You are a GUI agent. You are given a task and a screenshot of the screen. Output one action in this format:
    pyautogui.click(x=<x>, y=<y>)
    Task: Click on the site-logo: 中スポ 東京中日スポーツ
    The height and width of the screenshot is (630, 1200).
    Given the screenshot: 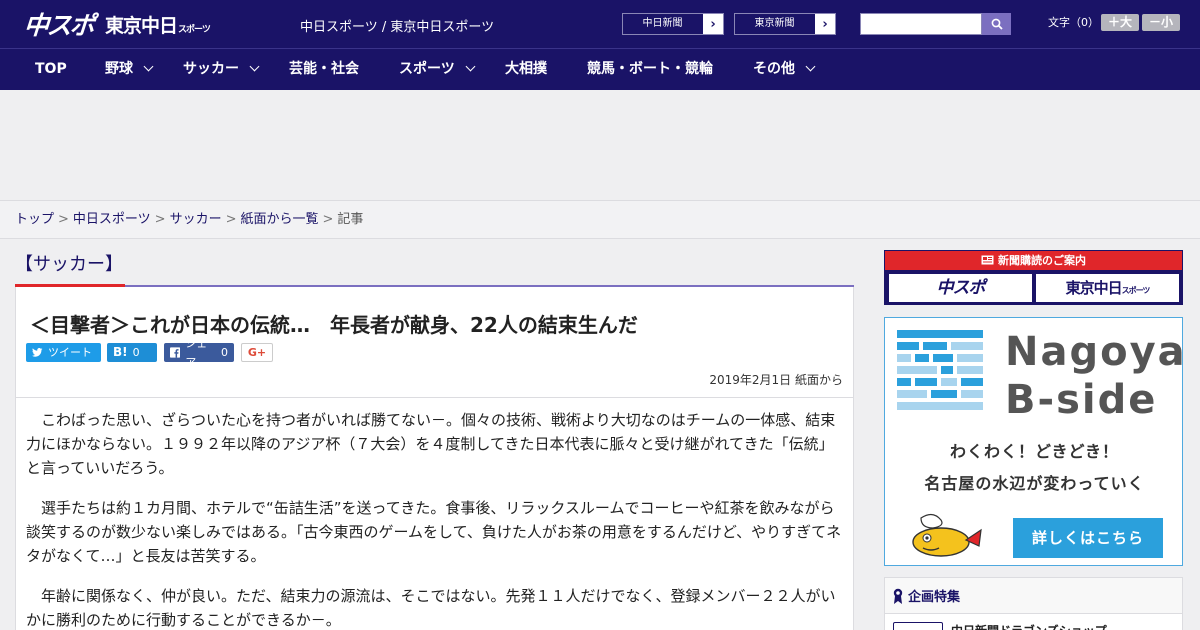 What is the action you would take?
    pyautogui.click(x=116, y=24)
    